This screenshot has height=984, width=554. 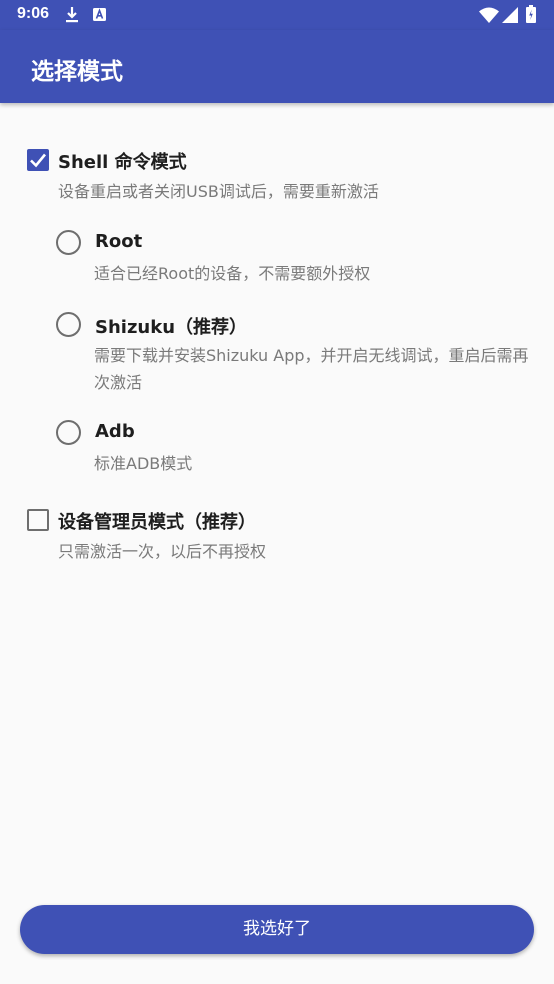 What do you see at coordinates (38, 520) in the screenshot?
I see `device-admin-checkbox` at bounding box center [38, 520].